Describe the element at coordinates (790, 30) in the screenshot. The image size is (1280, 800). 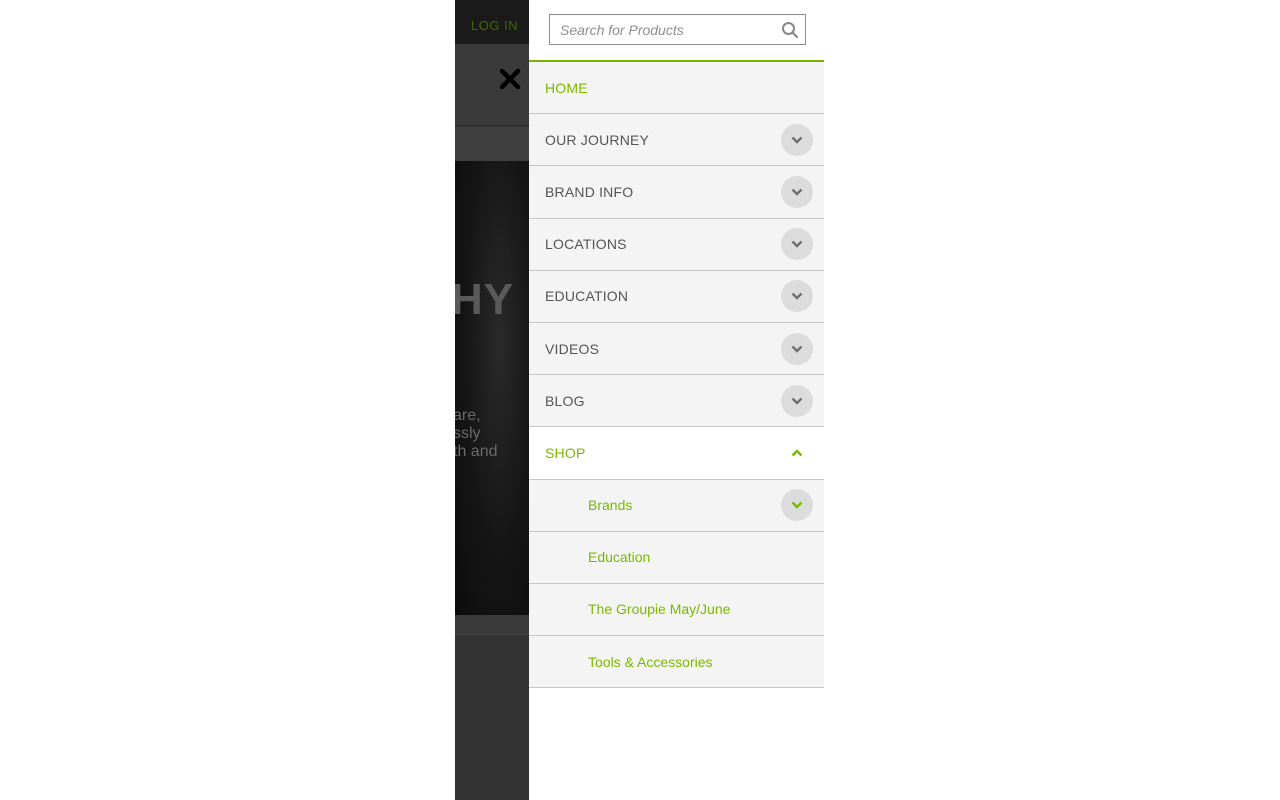
I see `search-icon` at that location.